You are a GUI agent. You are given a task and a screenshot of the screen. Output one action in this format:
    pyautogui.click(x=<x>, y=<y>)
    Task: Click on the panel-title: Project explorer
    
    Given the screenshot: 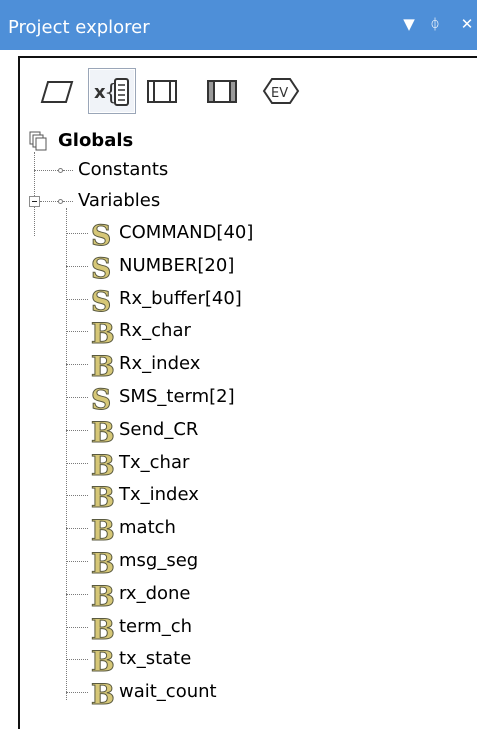 What is the action you would take?
    pyautogui.click(x=79, y=27)
    